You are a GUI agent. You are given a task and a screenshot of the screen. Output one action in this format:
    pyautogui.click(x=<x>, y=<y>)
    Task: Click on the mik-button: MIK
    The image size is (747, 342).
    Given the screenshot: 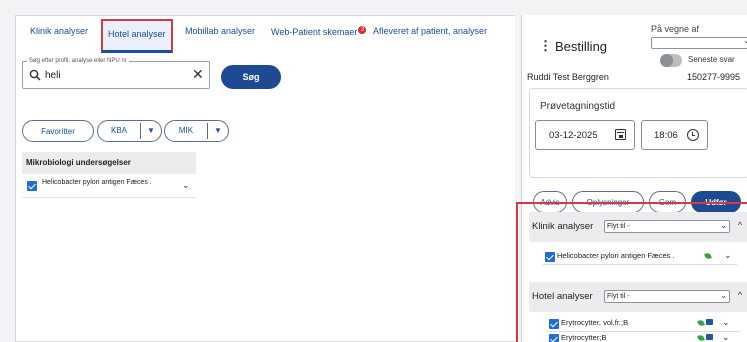 What is the action you would take?
    pyautogui.click(x=186, y=131)
    